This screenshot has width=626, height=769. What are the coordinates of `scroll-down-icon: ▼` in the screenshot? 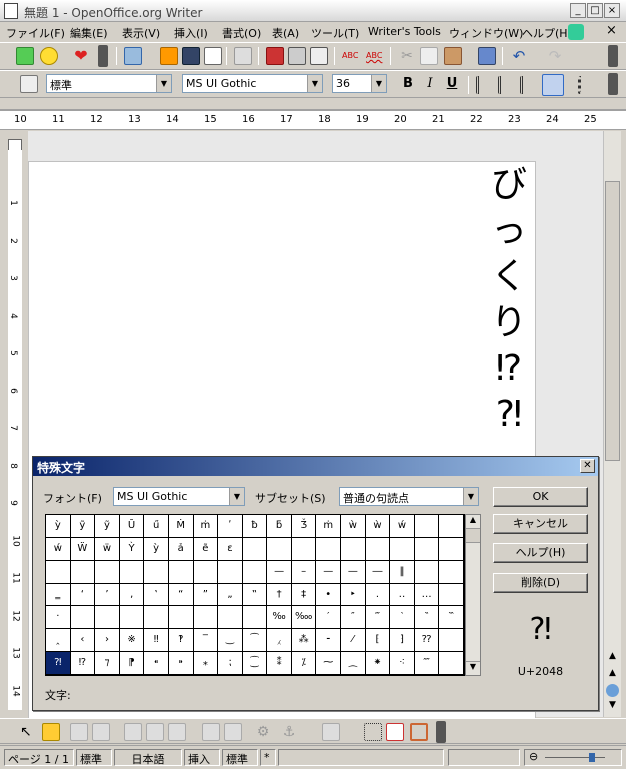 It's located at (473, 668).